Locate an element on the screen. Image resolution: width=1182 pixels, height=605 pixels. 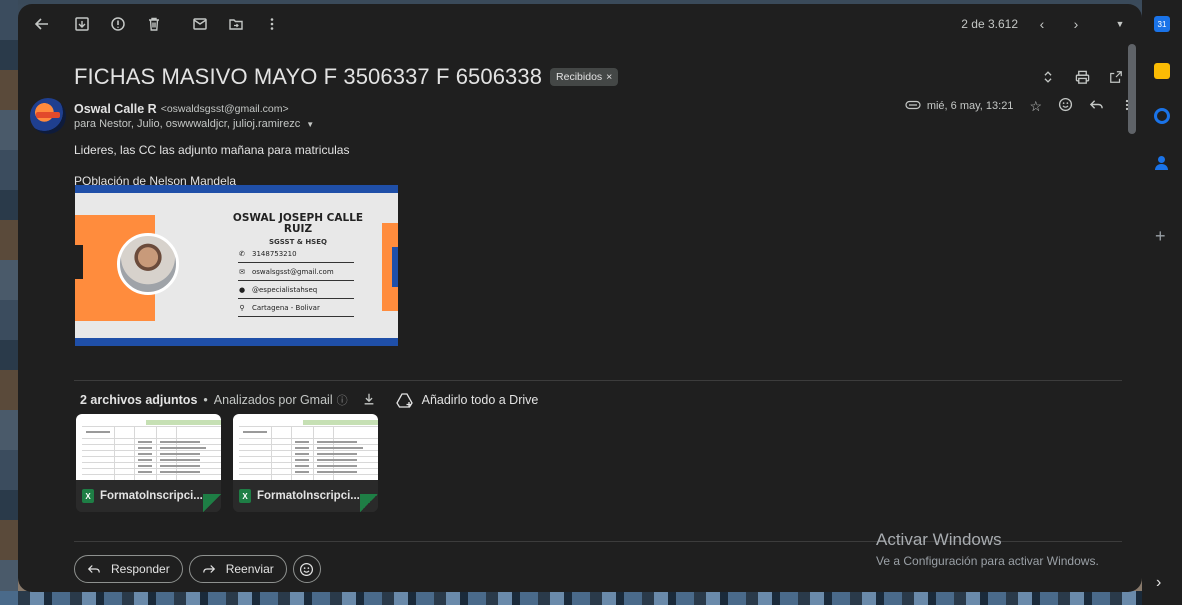
smiley-icon is located at coordinates (307, 569).